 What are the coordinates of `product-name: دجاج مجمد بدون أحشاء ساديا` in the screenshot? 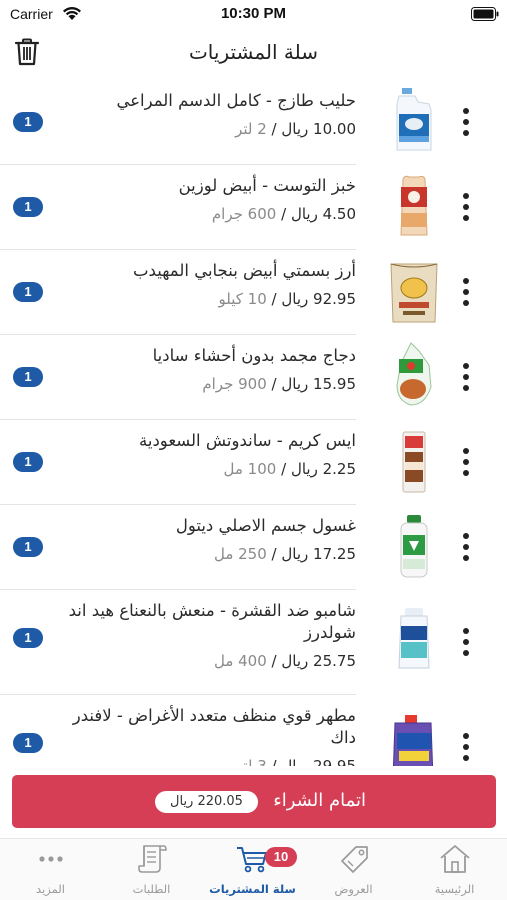 It's located at (254, 355).